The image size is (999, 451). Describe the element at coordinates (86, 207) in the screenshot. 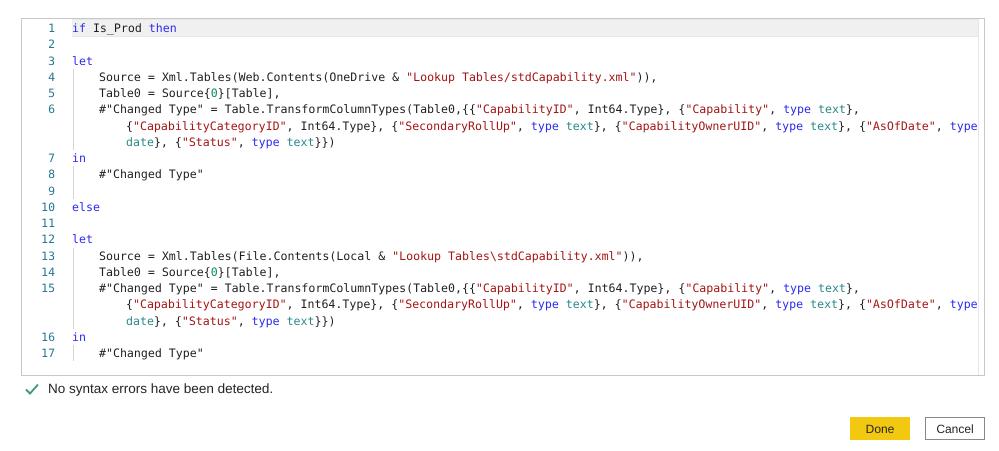

I see `code-line: else` at that location.